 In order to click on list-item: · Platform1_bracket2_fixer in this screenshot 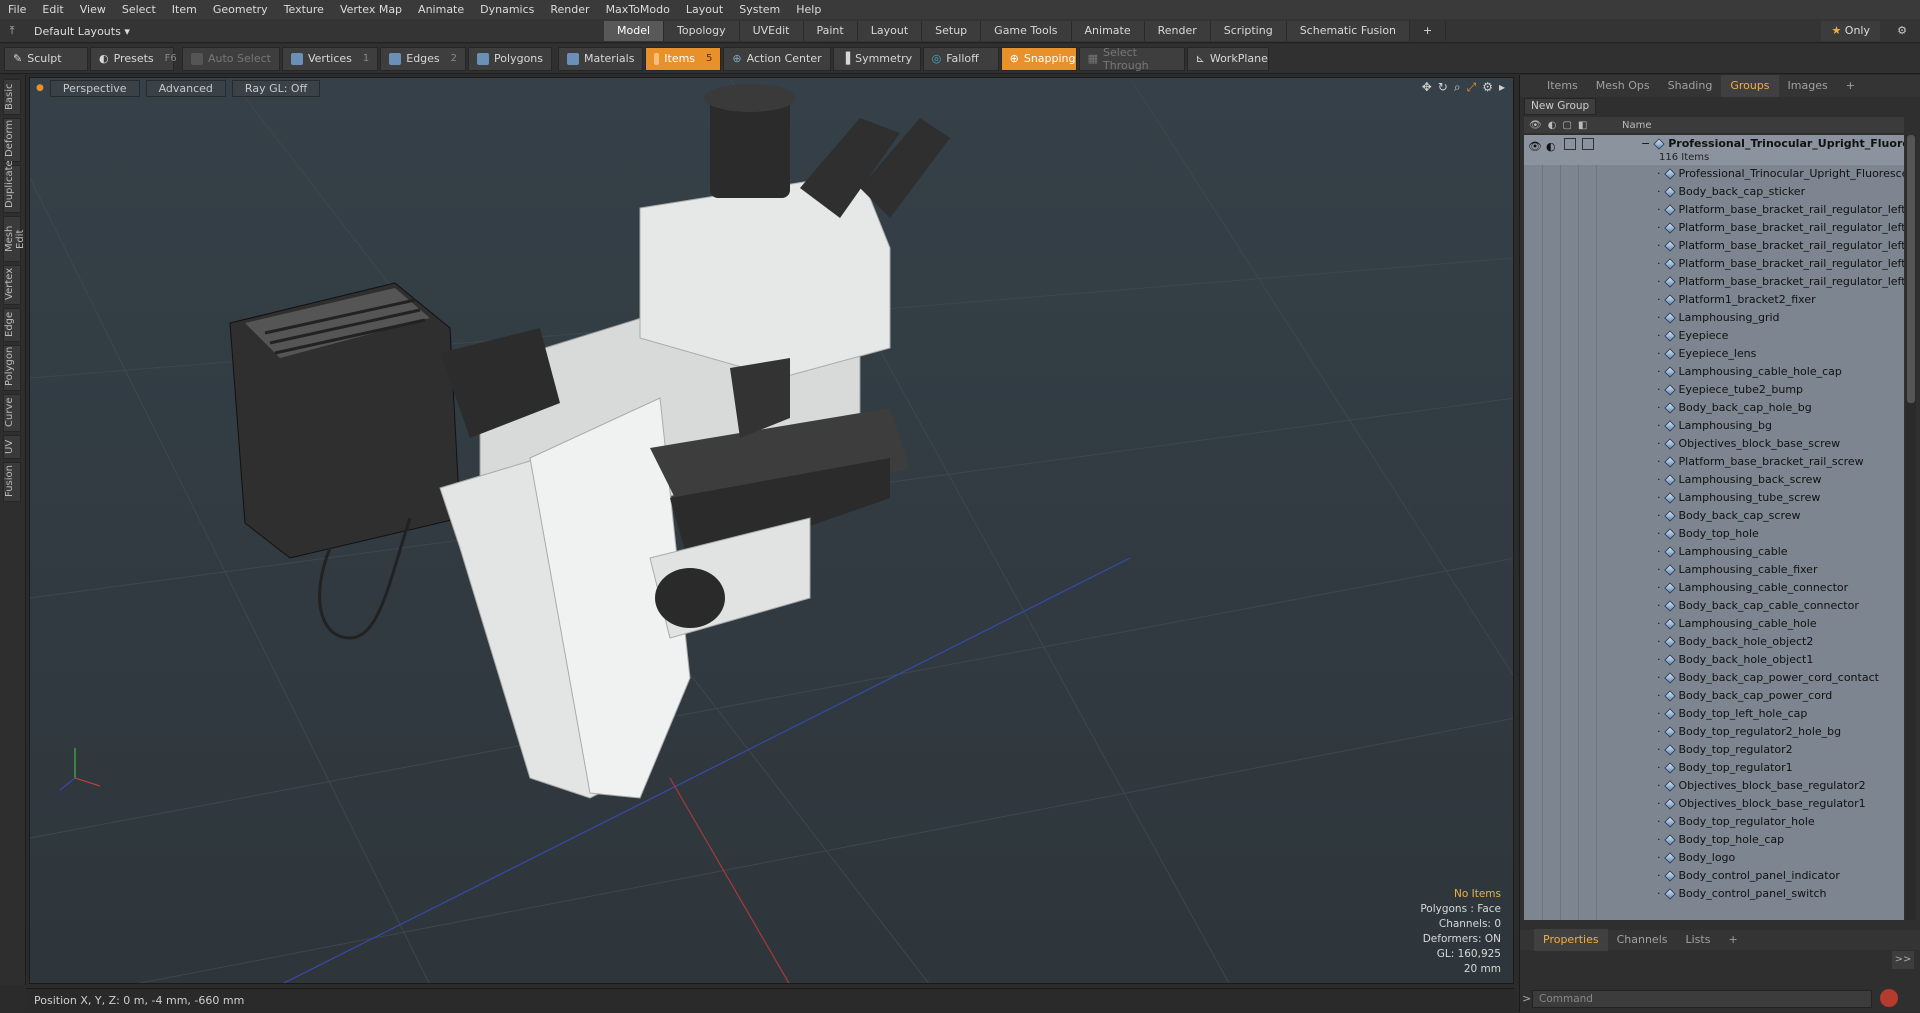, I will do `click(1714, 300)`.